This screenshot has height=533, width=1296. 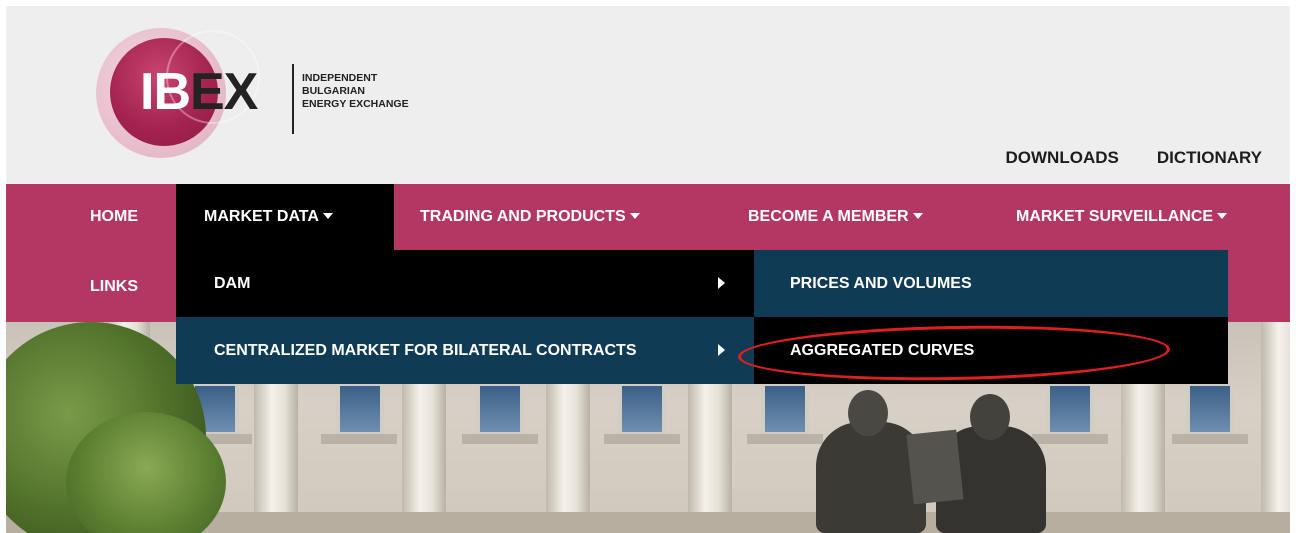 What do you see at coordinates (1115, 216) in the screenshot?
I see `nav-market-surveillance-label: MARKET SURVEILLANCE` at bounding box center [1115, 216].